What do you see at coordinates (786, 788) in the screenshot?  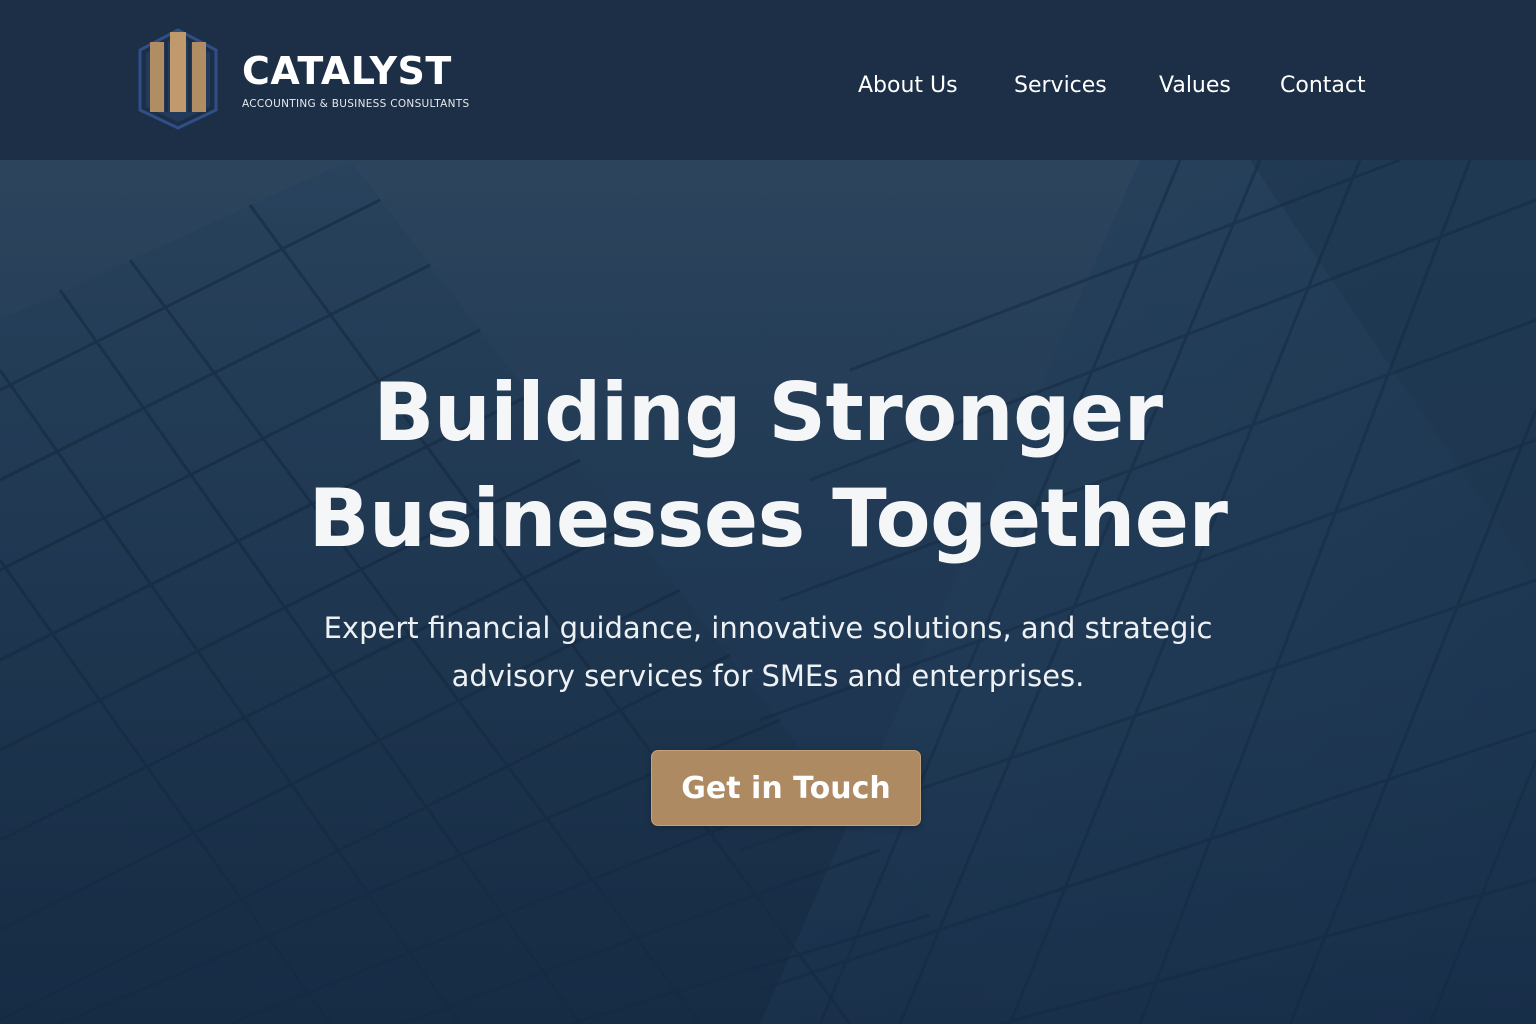 I see `get-in-touch-button: Get in Touch` at bounding box center [786, 788].